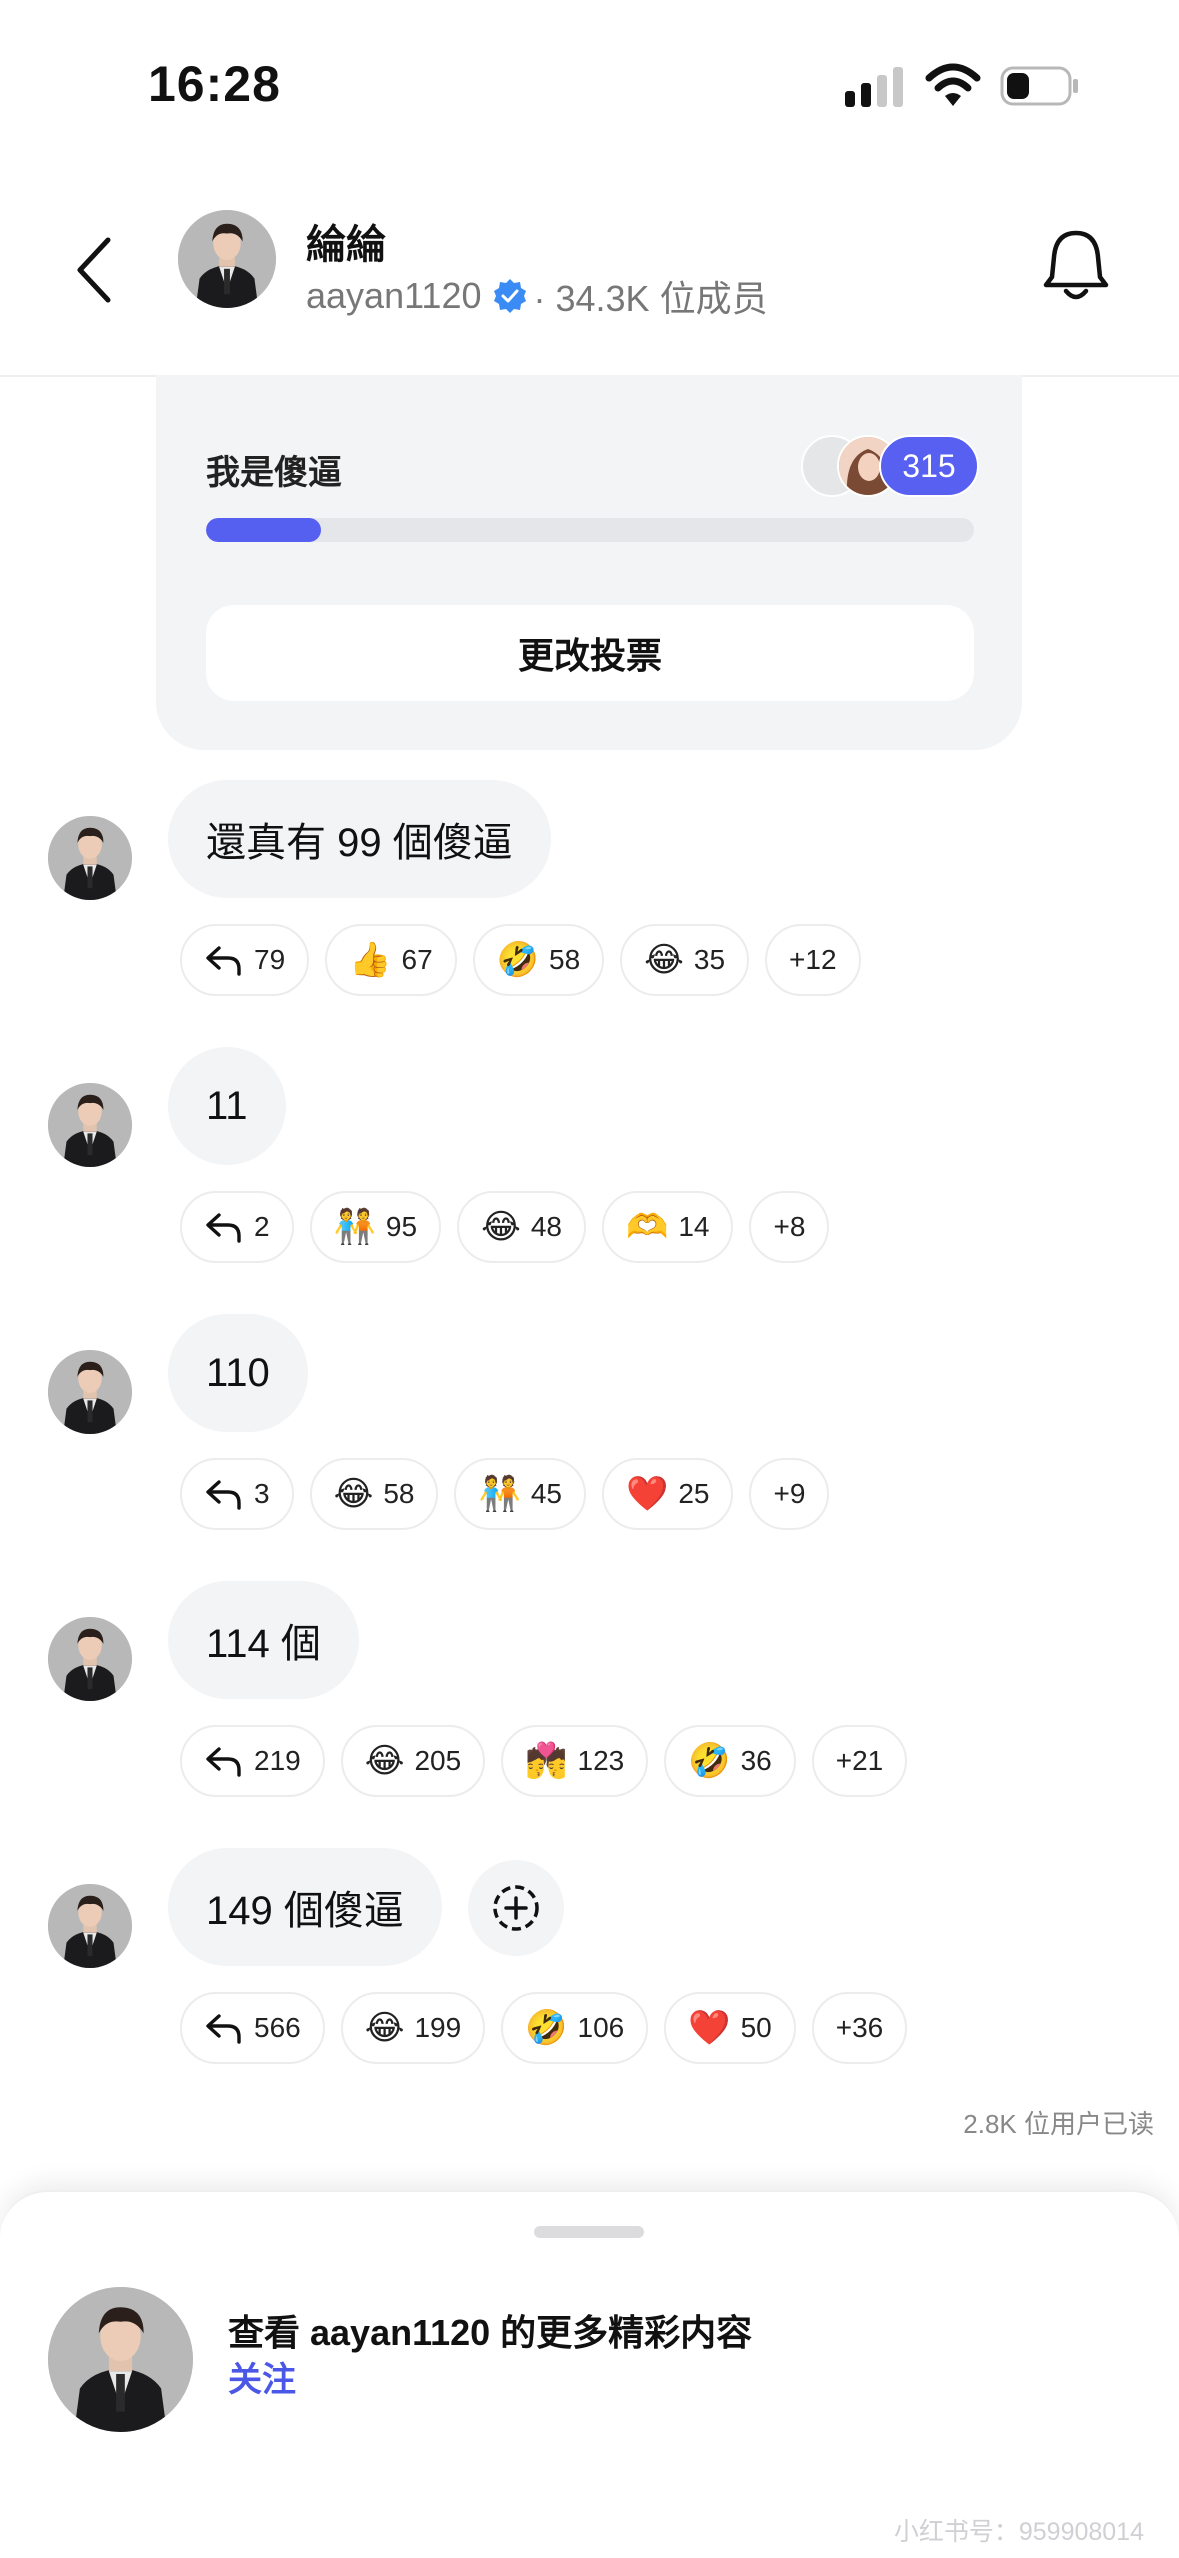 Image resolution: width=1179 pixels, height=2558 pixels. What do you see at coordinates (575, 1761) in the screenshot?
I see `reaction-chip: 💏 123` at bounding box center [575, 1761].